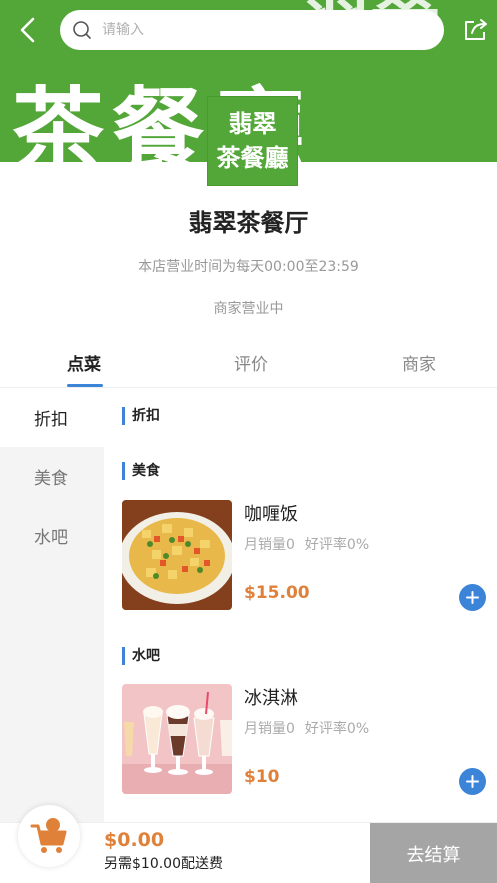 This screenshot has width=497, height=883. Describe the element at coordinates (419, 362) in the screenshot. I see `tab-merchant: 商家` at that location.